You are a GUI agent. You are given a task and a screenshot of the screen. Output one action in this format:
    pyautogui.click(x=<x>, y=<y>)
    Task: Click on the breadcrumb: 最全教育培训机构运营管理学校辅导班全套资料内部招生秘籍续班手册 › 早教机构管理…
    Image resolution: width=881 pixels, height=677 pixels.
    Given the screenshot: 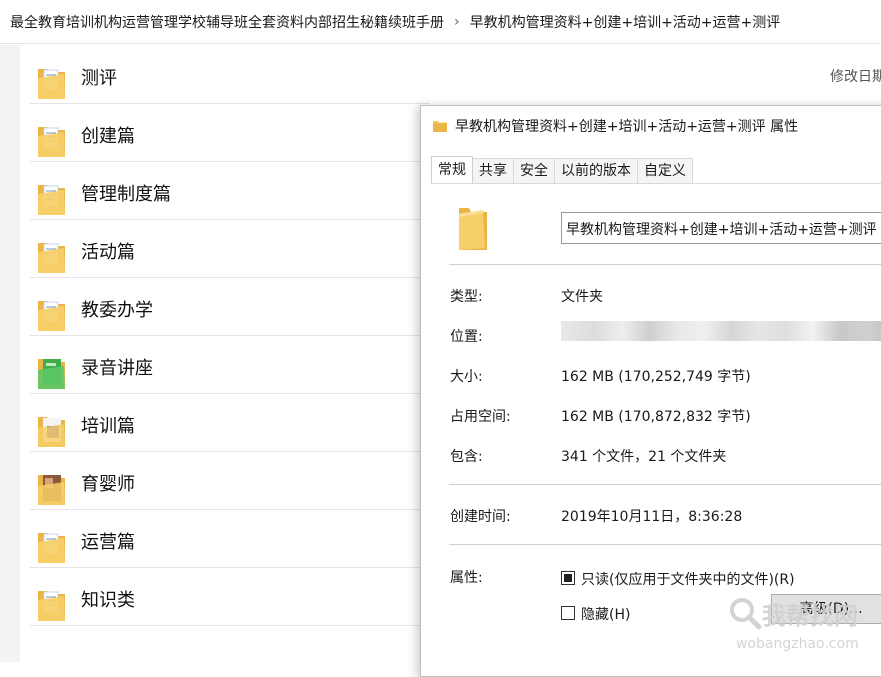 What is the action you would take?
    pyautogui.click(x=440, y=22)
    